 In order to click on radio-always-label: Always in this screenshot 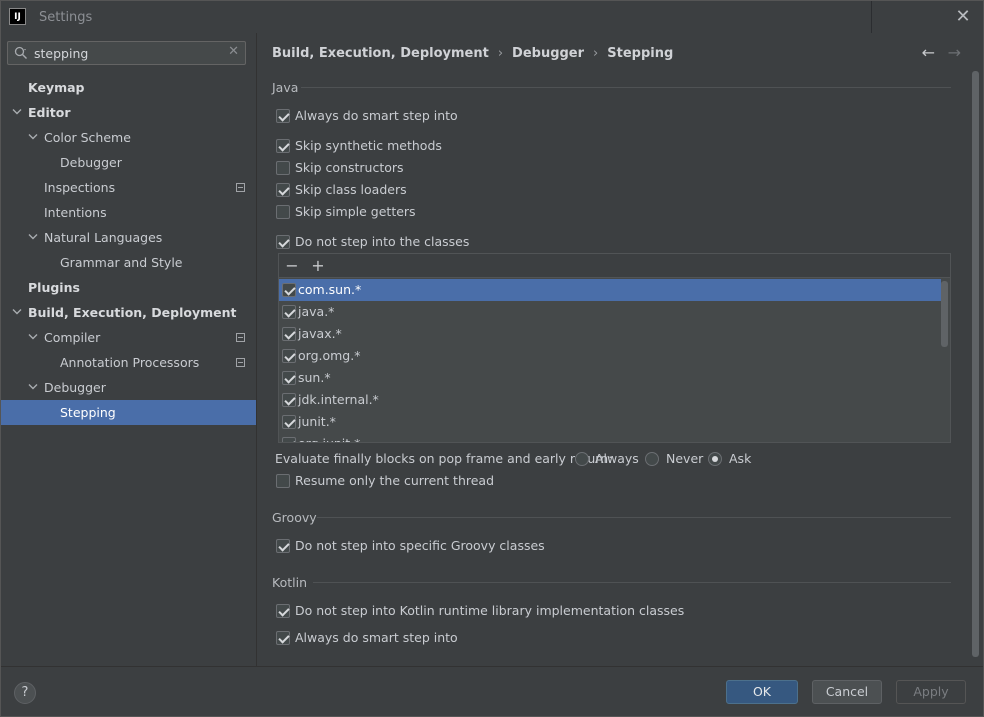, I will do `click(617, 459)`.